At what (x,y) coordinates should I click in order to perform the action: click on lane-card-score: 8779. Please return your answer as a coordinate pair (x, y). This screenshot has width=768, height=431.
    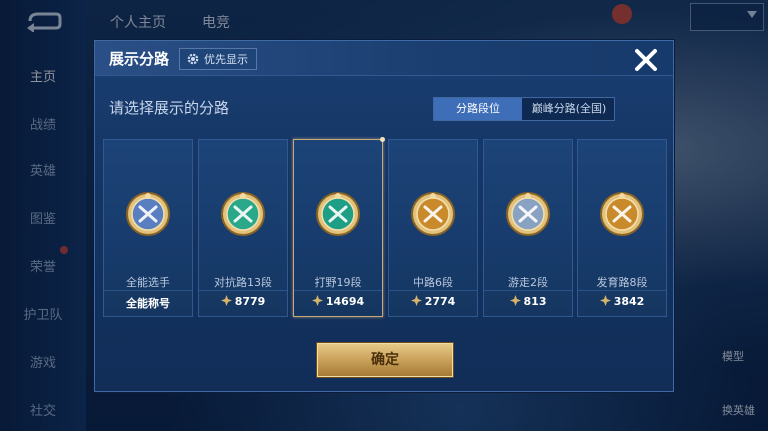
    Looking at the image, I should click on (250, 301).